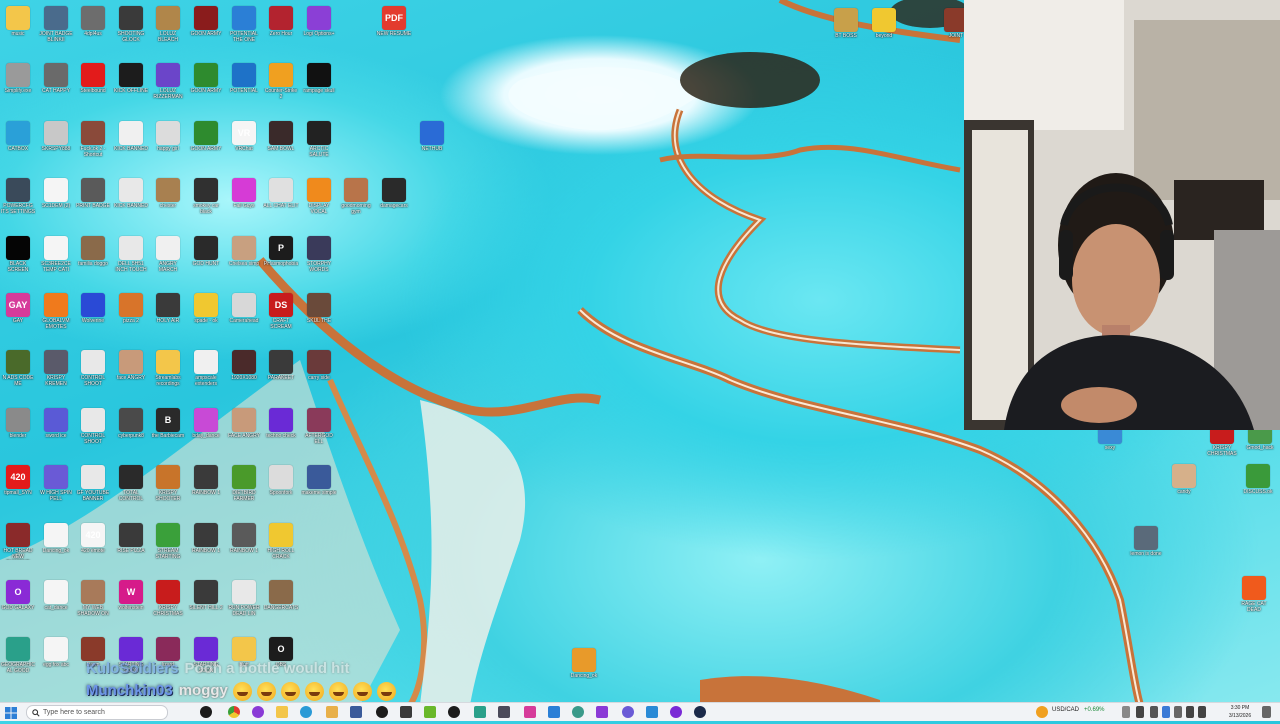  Describe the element at coordinates (1140, 712) in the screenshot. I see `microphone-icon` at that location.